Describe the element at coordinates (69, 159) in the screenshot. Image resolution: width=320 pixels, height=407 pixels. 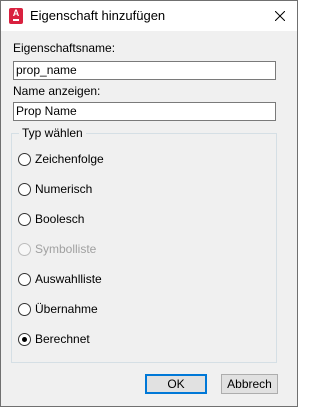
I see `radio-label: Zeichenfolge` at that location.